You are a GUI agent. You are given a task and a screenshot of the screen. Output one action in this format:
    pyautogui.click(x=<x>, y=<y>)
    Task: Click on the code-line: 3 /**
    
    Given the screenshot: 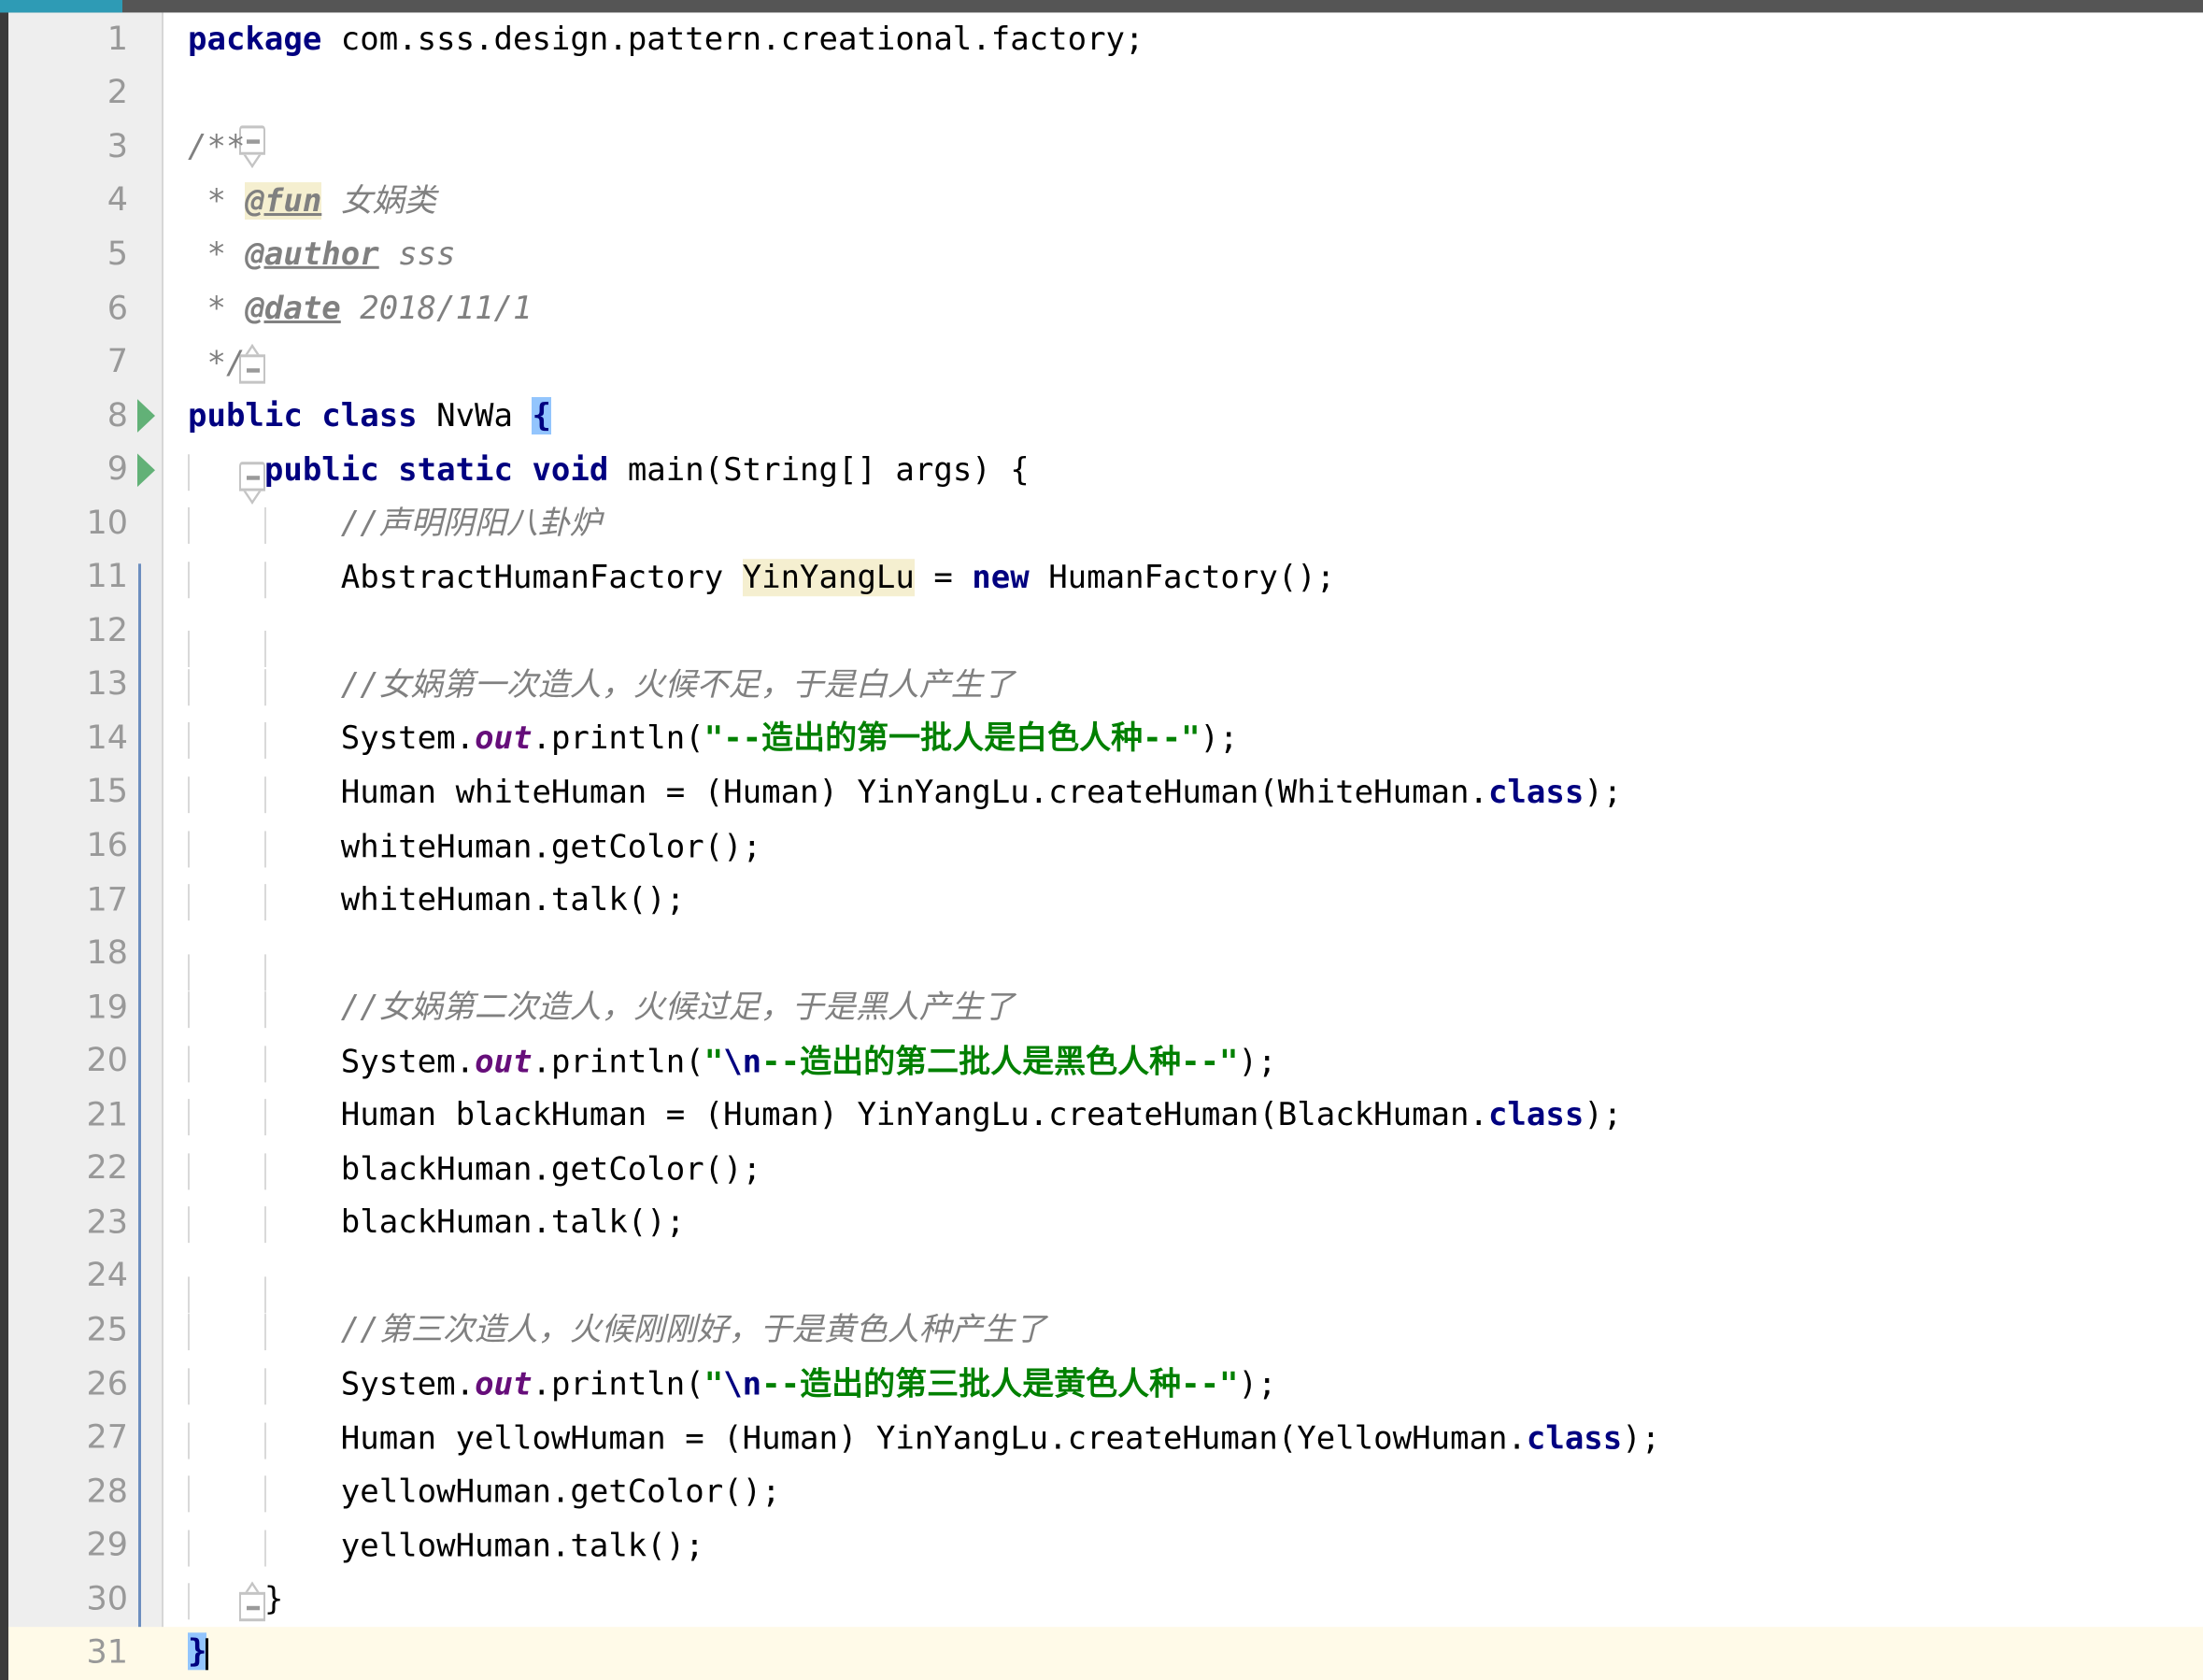 What is the action you would take?
    pyautogui.click(x=1105, y=148)
    